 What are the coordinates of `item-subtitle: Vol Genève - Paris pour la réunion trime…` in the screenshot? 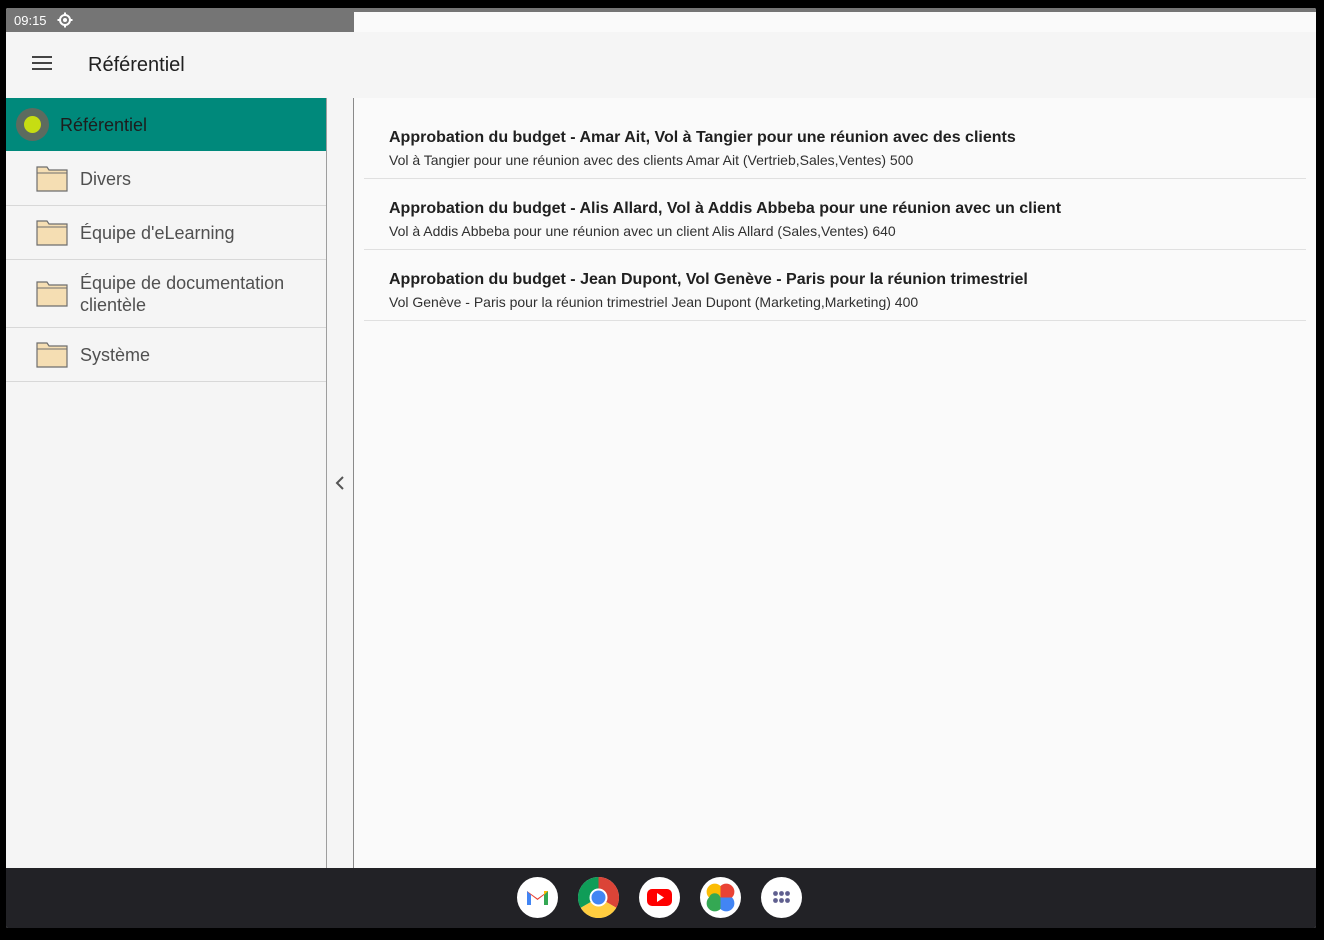 It's located at (654, 302).